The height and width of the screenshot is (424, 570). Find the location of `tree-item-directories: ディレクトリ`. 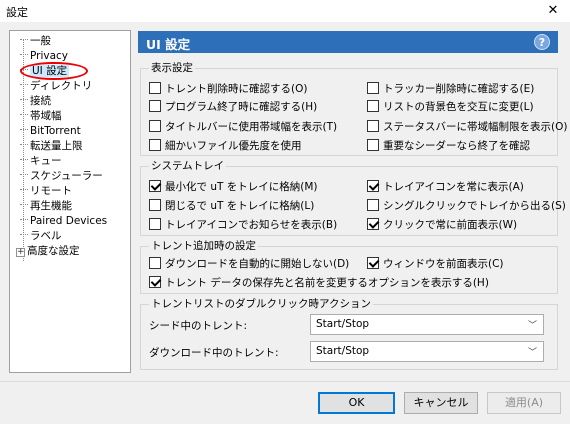

tree-item-directories: ディレクトリ is located at coordinates (56, 86).